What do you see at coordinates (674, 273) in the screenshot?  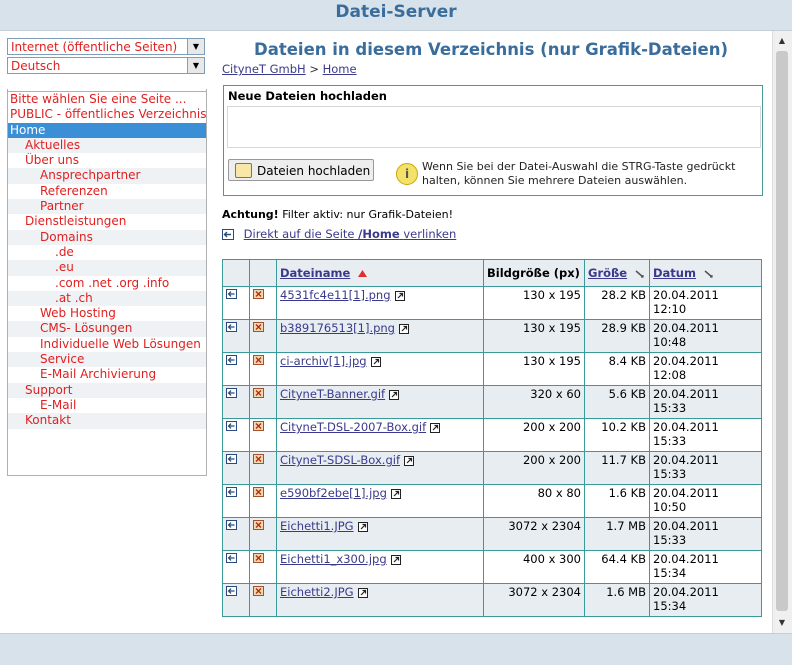 I see `sort-by-date-link: Datum` at bounding box center [674, 273].